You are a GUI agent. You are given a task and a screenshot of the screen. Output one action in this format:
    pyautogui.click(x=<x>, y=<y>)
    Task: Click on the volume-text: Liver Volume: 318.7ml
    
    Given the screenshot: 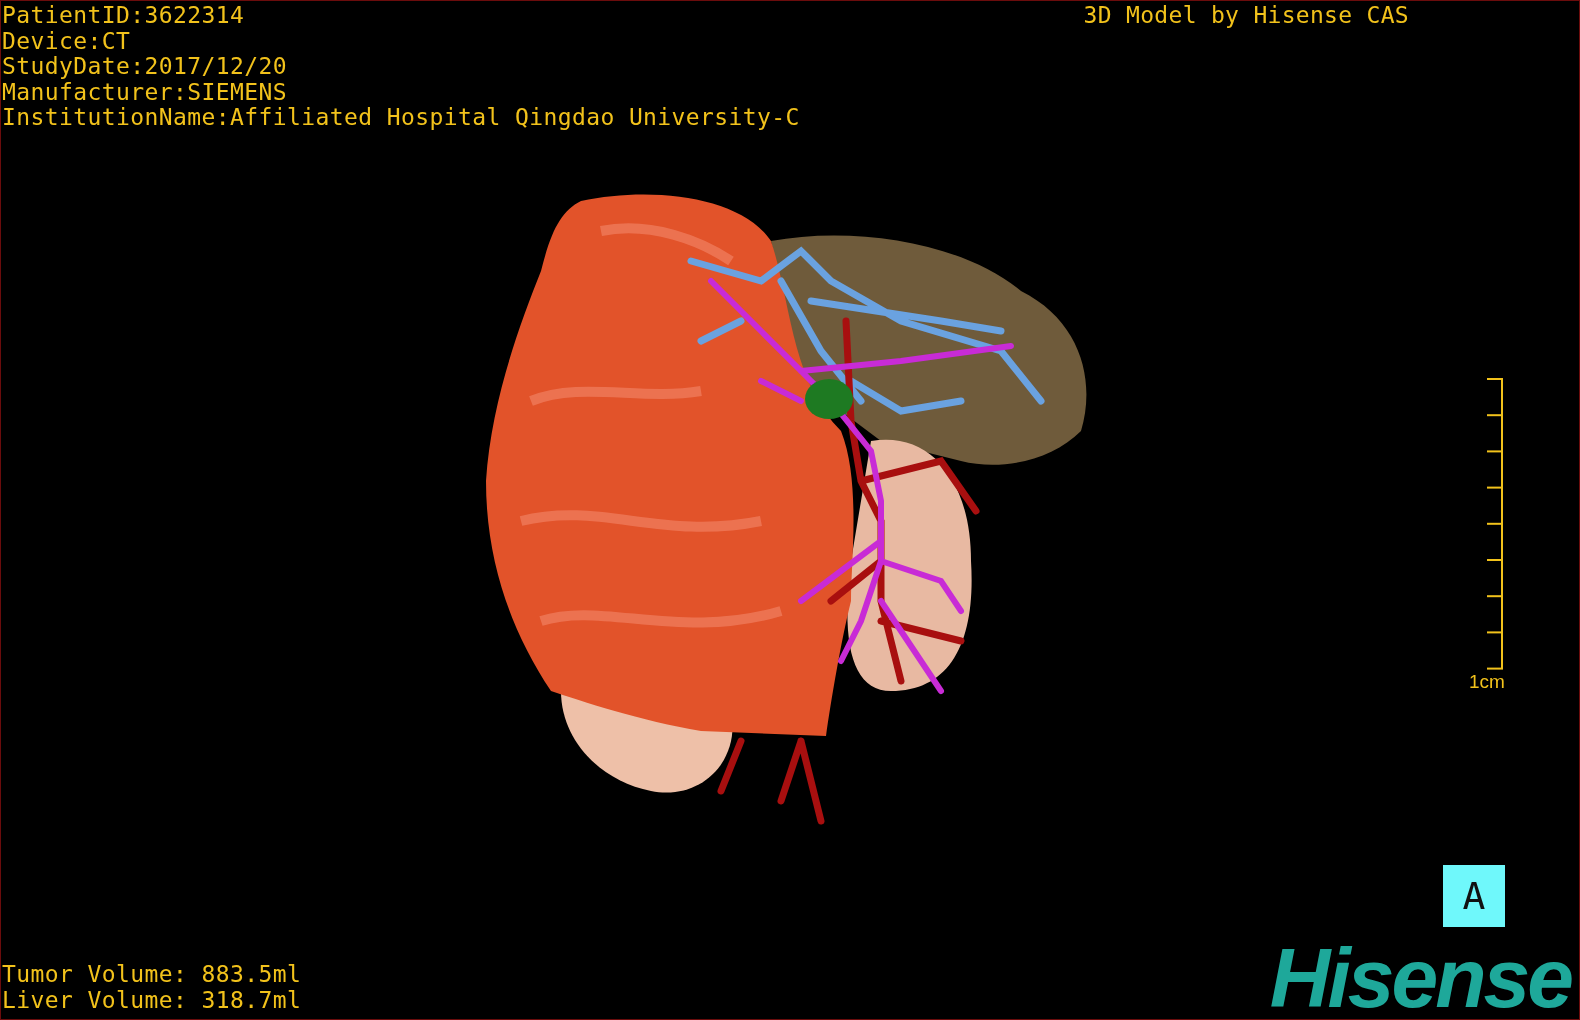 What is the action you would take?
    pyautogui.click(x=152, y=1000)
    